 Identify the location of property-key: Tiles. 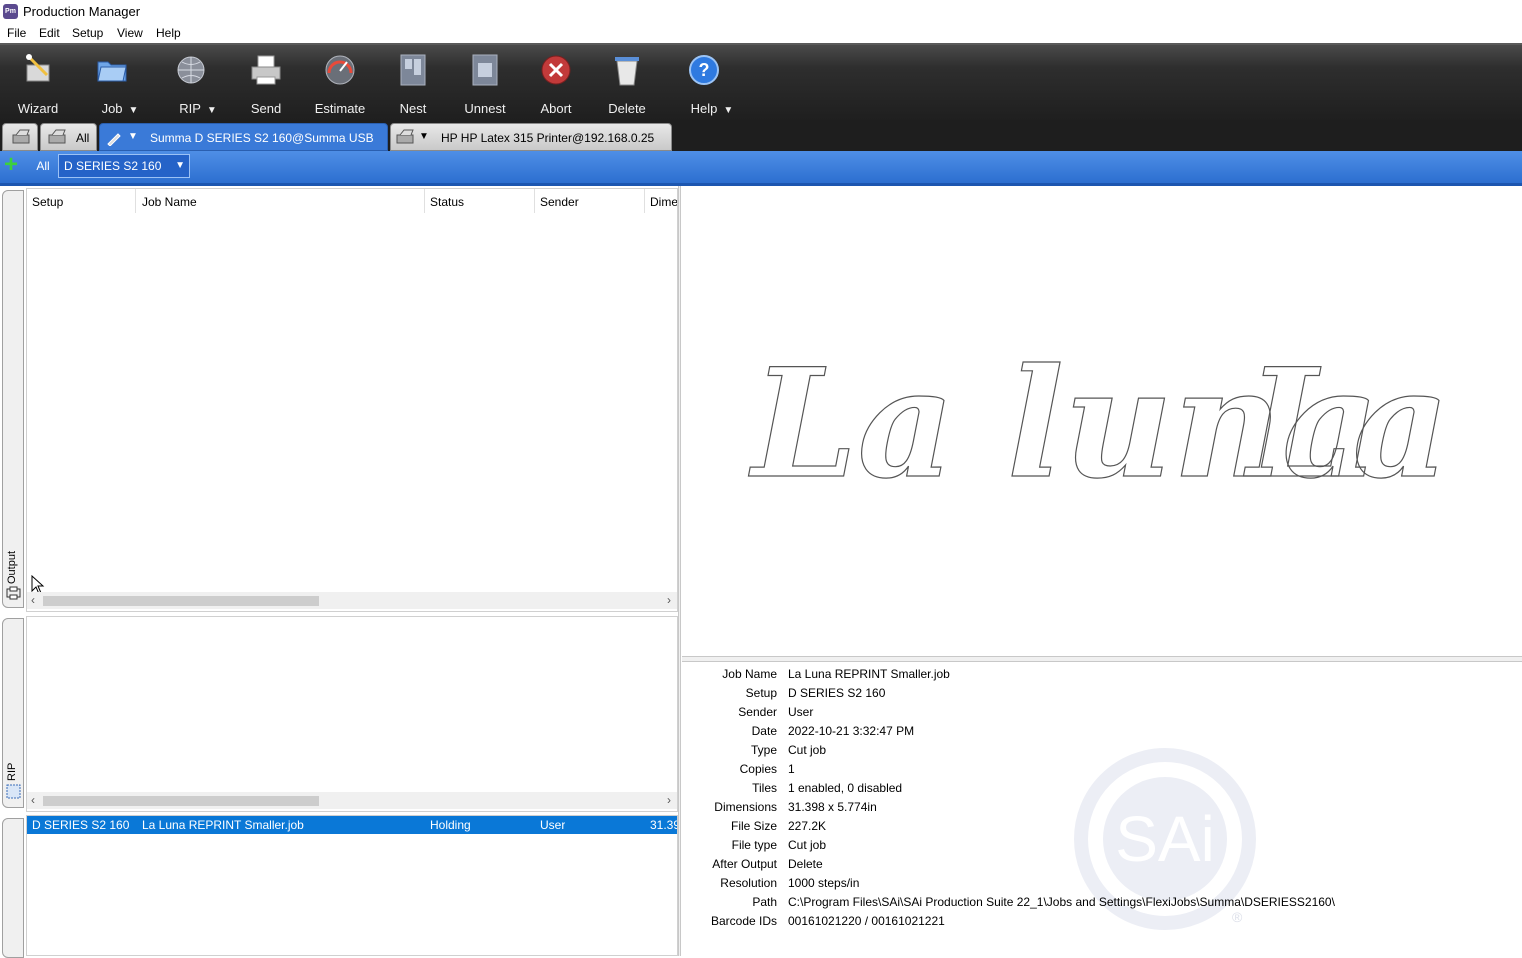
(764, 788).